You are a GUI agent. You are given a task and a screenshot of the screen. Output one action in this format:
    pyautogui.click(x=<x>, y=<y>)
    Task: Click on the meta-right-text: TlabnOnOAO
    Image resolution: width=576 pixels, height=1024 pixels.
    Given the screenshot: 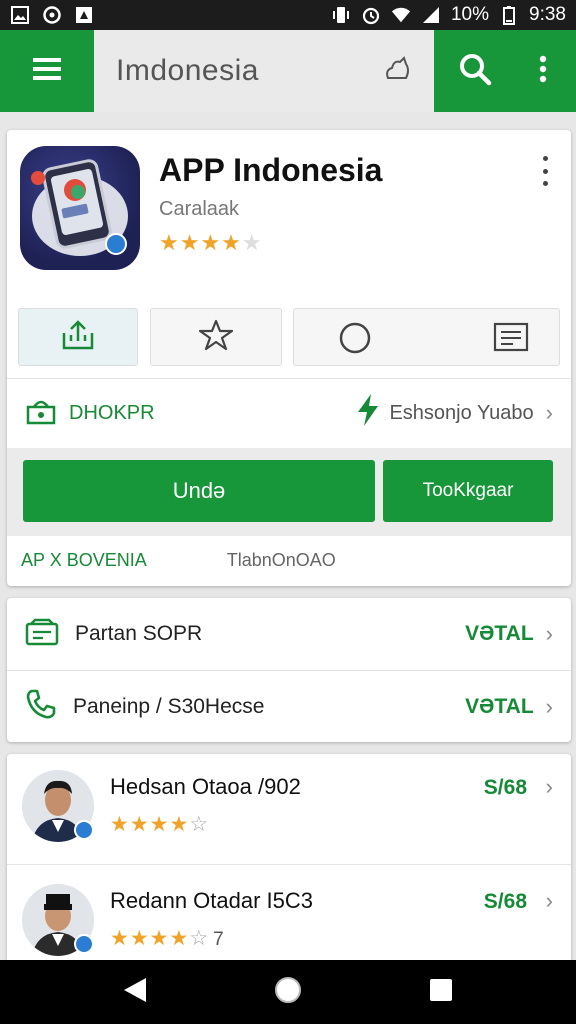 What is the action you would take?
    pyautogui.click(x=281, y=559)
    